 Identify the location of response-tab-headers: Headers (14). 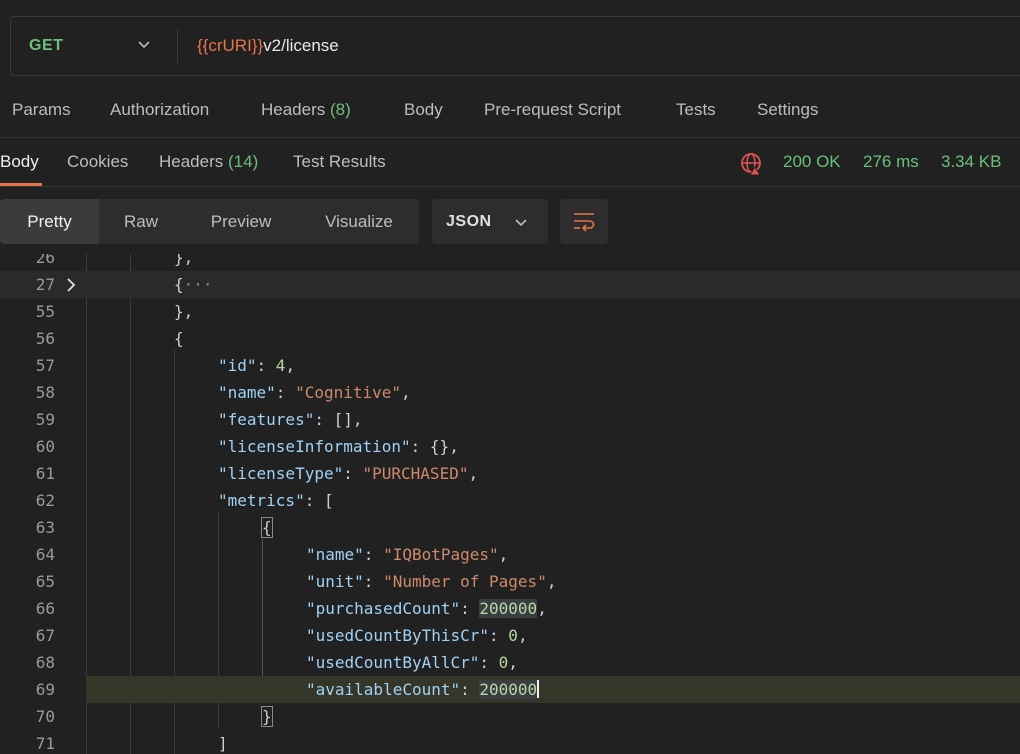
(208, 162).